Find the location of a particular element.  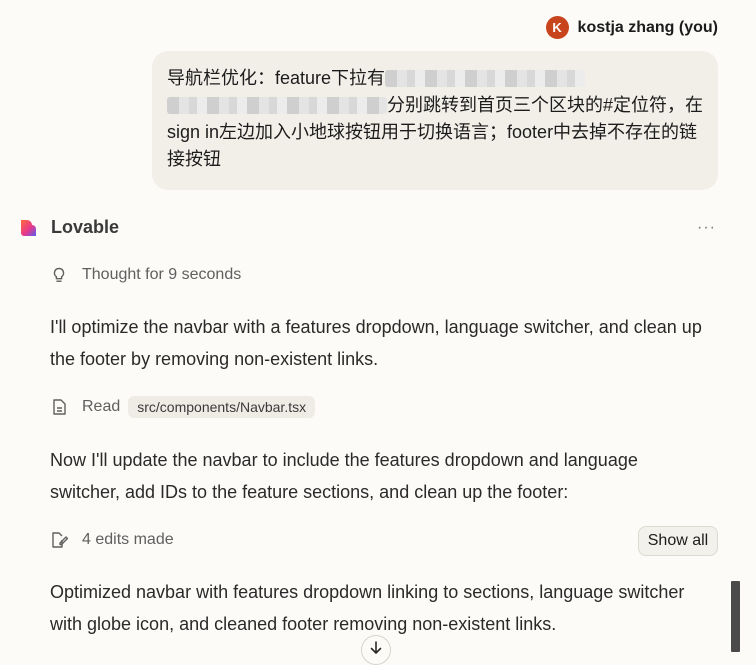

avatar: K is located at coordinates (557, 27).